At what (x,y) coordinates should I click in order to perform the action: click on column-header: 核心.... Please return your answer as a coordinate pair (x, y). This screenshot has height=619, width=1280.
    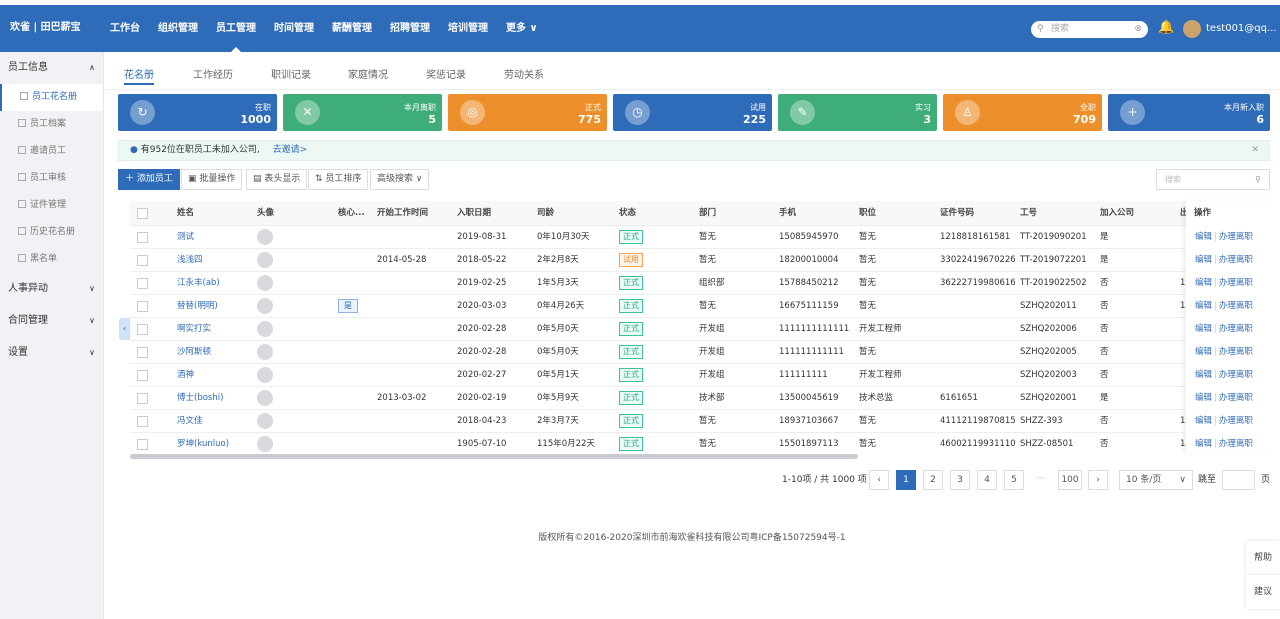
    Looking at the image, I should click on (351, 213).